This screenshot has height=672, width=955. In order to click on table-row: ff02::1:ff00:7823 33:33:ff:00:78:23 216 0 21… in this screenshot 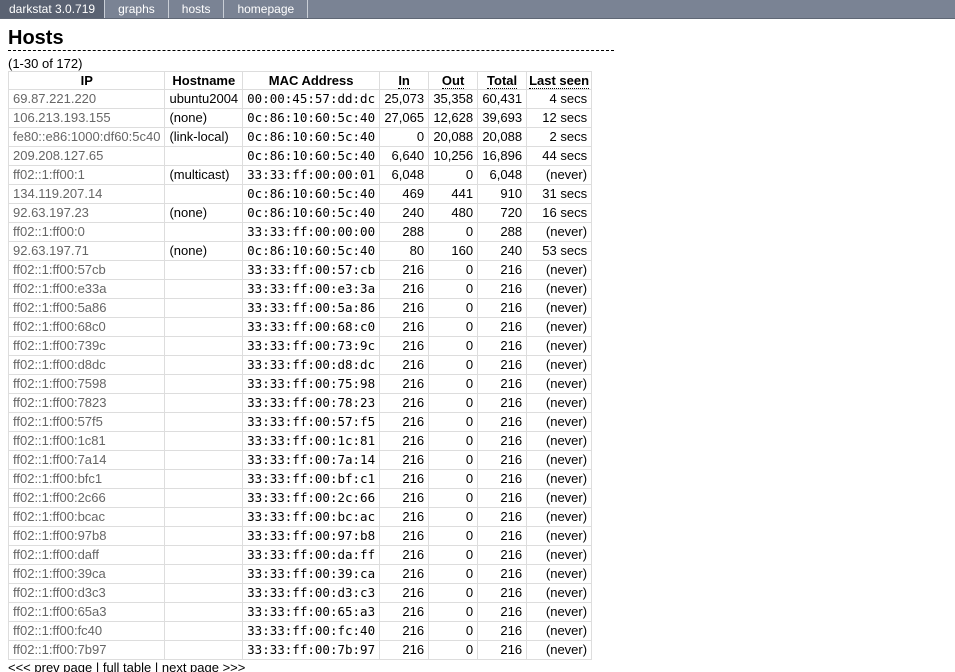, I will do `click(300, 403)`.